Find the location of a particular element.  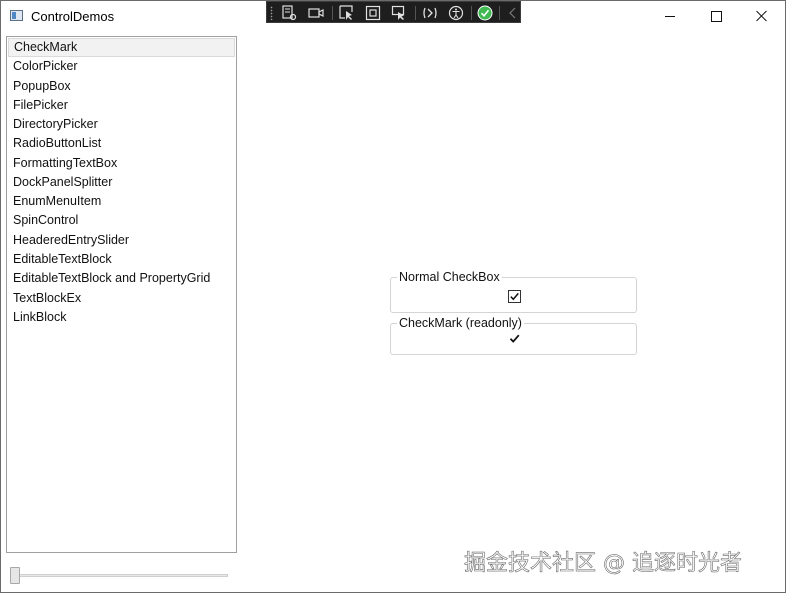

close-button is located at coordinates (762, 16).